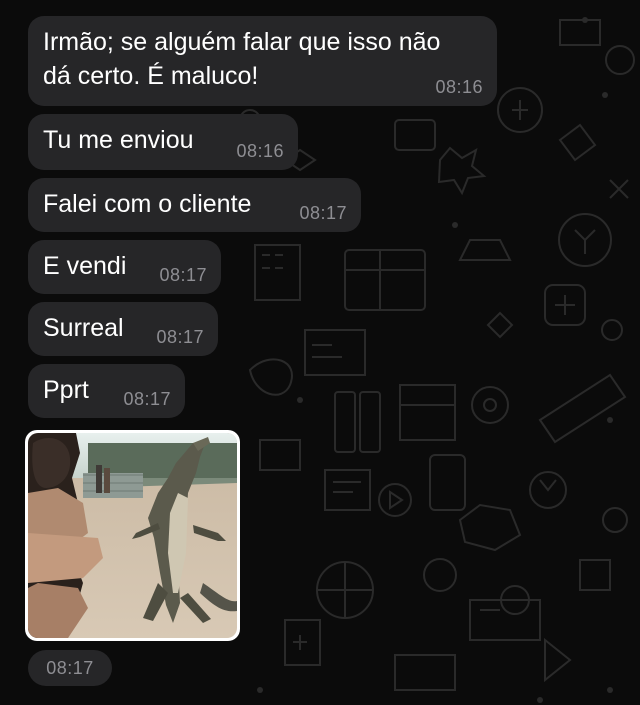 The image size is (640, 705). Describe the element at coordinates (118, 140) in the screenshot. I see `message-text: Tu me enviou` at that location.